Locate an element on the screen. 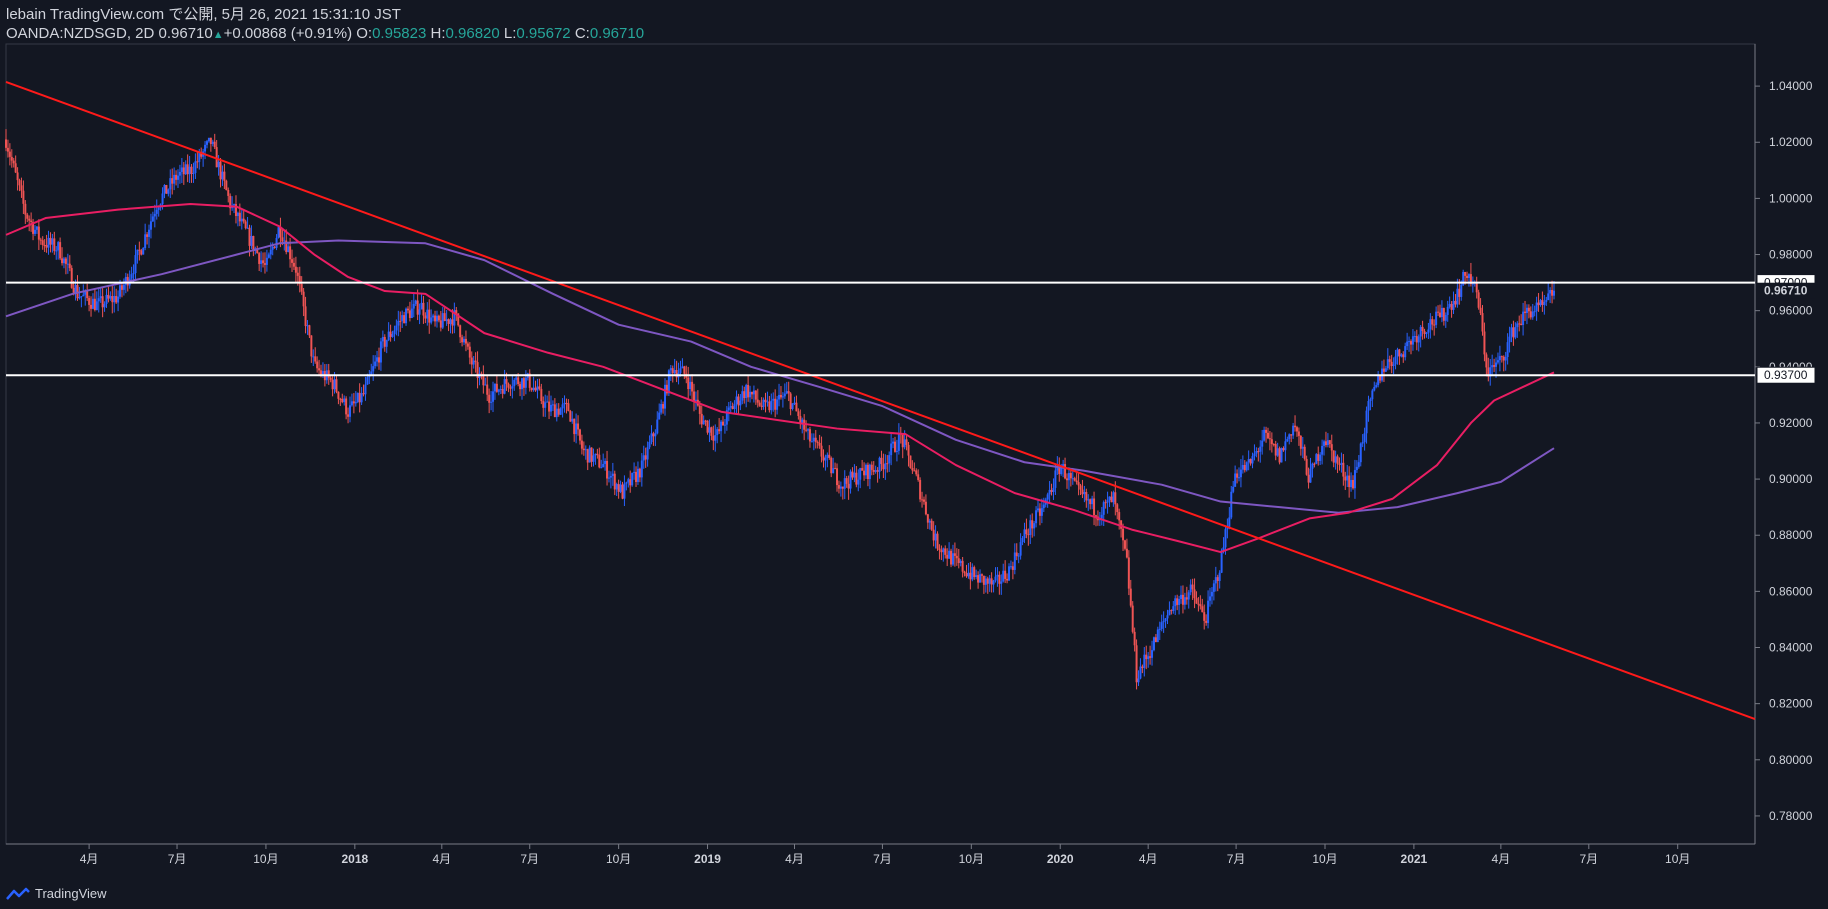  price-tick-label: 0.86000 is located at coordinates (1791, 591).